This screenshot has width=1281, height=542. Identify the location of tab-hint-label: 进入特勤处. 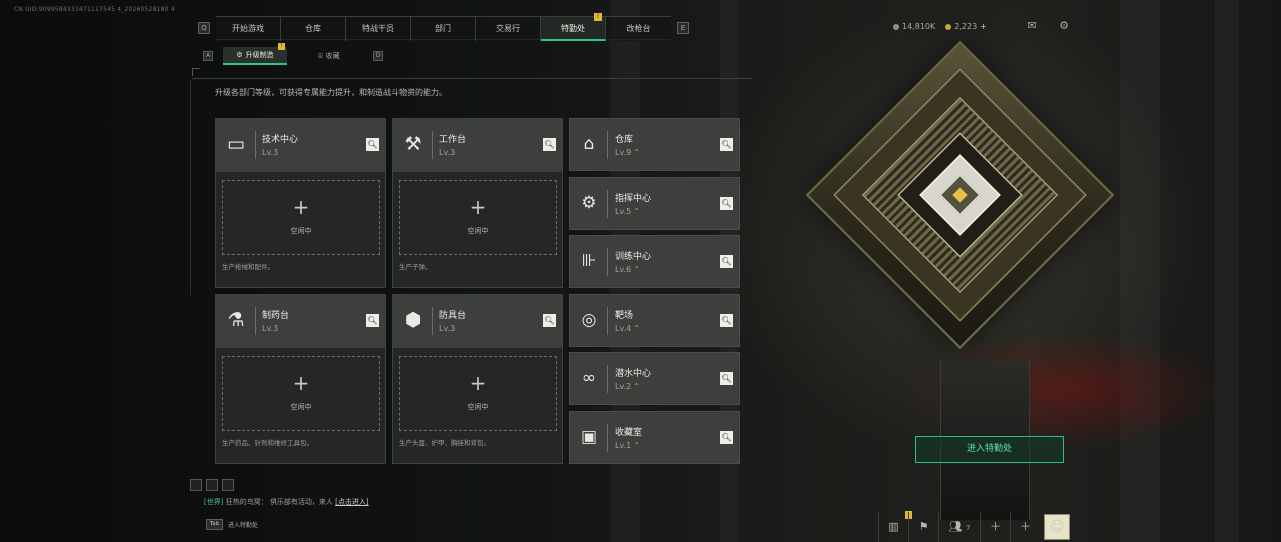
(243, 525).